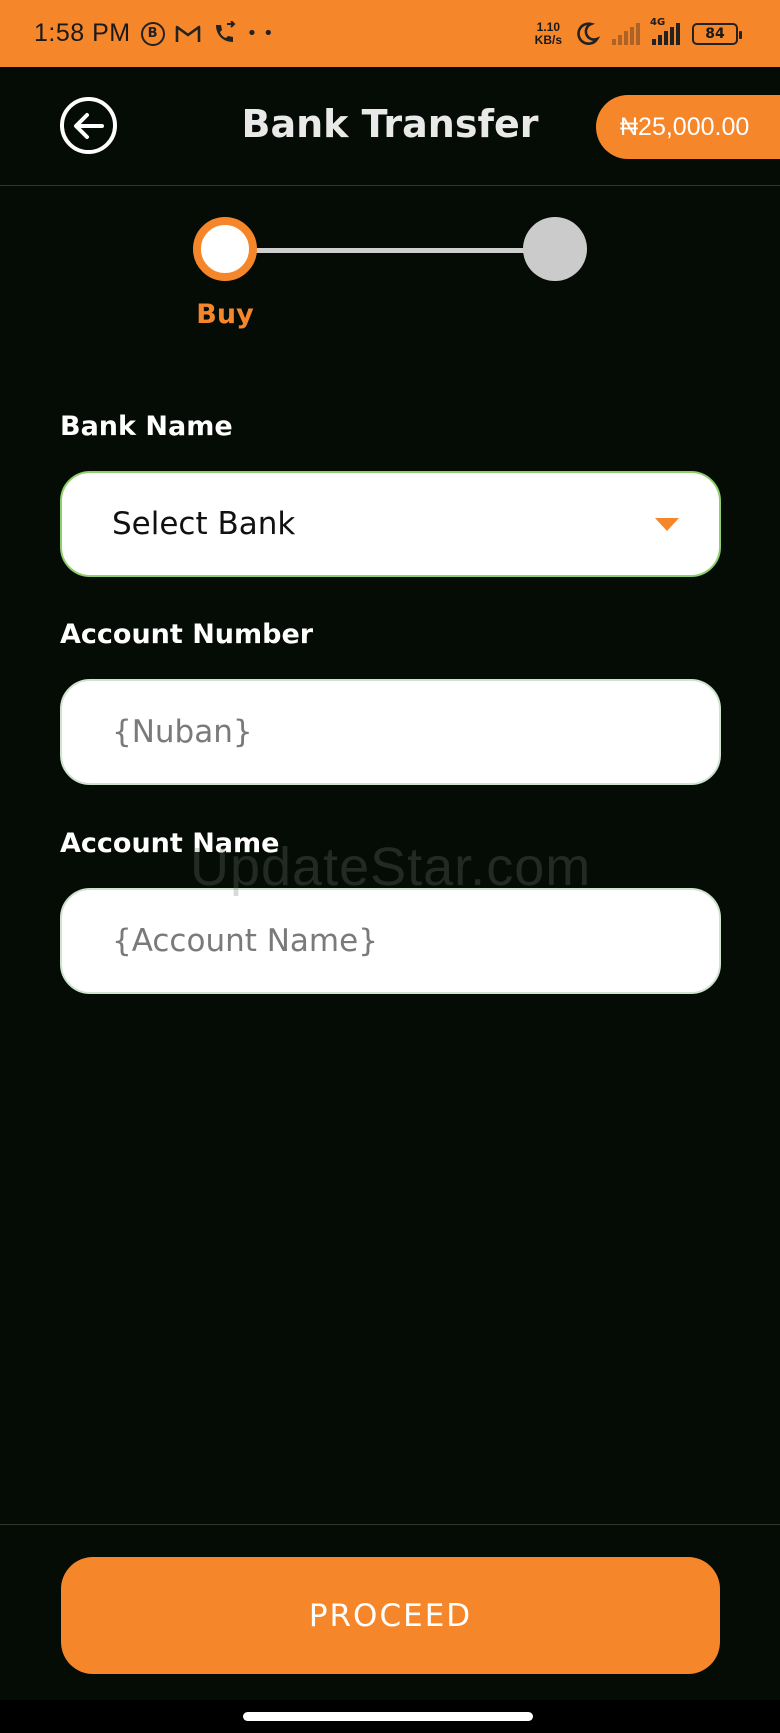 Image resolution: width=780 pixels, height=1733 pixels. What do you see at coordinates (224, 33) in the screenshot?
I see `call-forward-icon` at bounding box center [224, 33].